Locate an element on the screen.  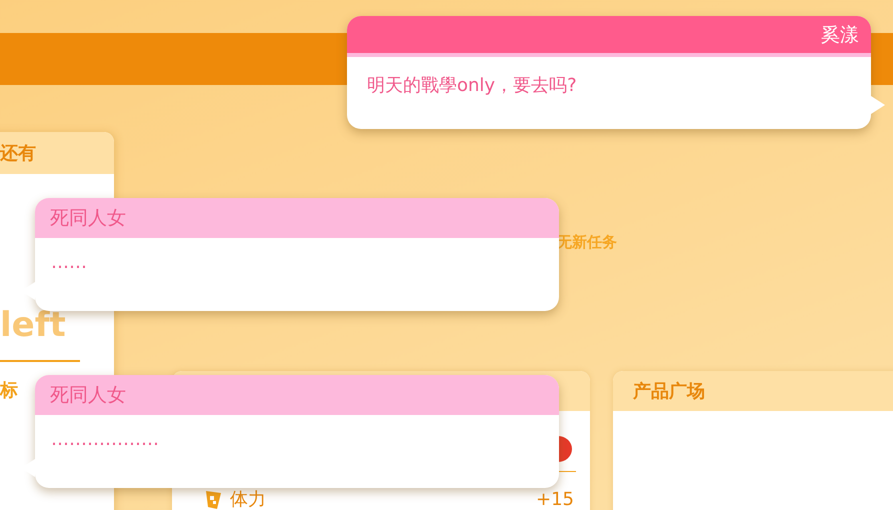
count-unit: left is located at coordinates (33, 325).